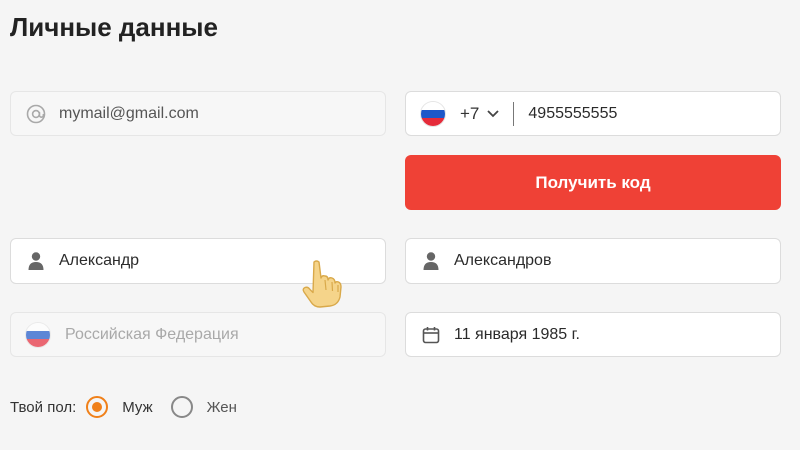 The width and height of the screenshot is (800, 450). What do you see at coordinates (469, 114) in the screenshot?
I see `country-code: +7` at bounding box center [469, 114].